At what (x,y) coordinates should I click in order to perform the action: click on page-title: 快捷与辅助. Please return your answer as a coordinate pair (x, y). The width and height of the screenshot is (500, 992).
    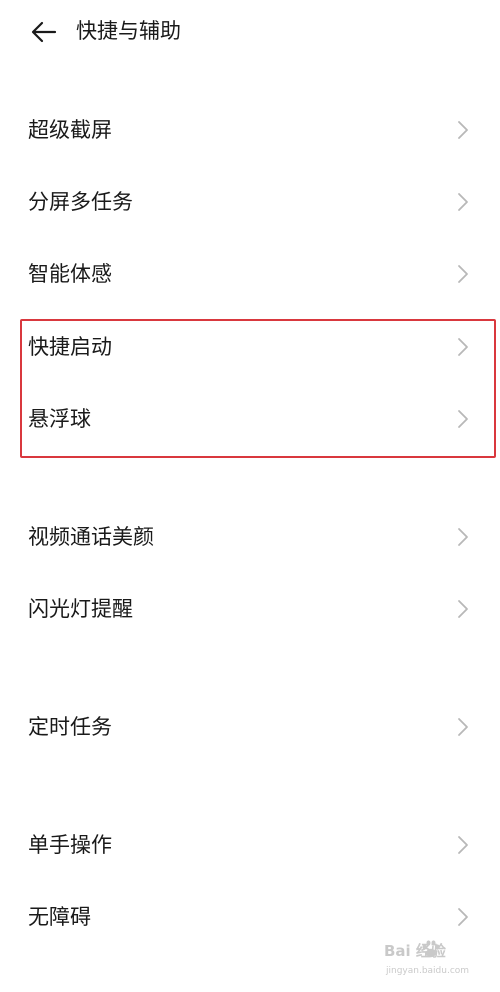
    Looking at the image, I should click on (128, 31).